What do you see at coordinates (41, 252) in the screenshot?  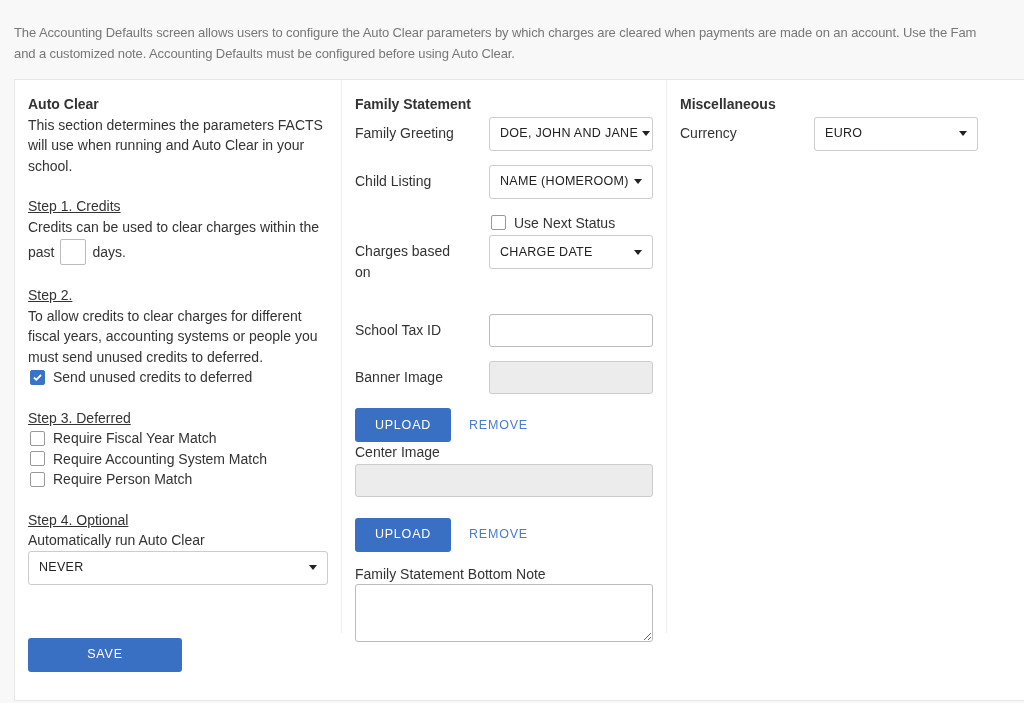 I see `description-text: past` at bounding box center [41, 252].